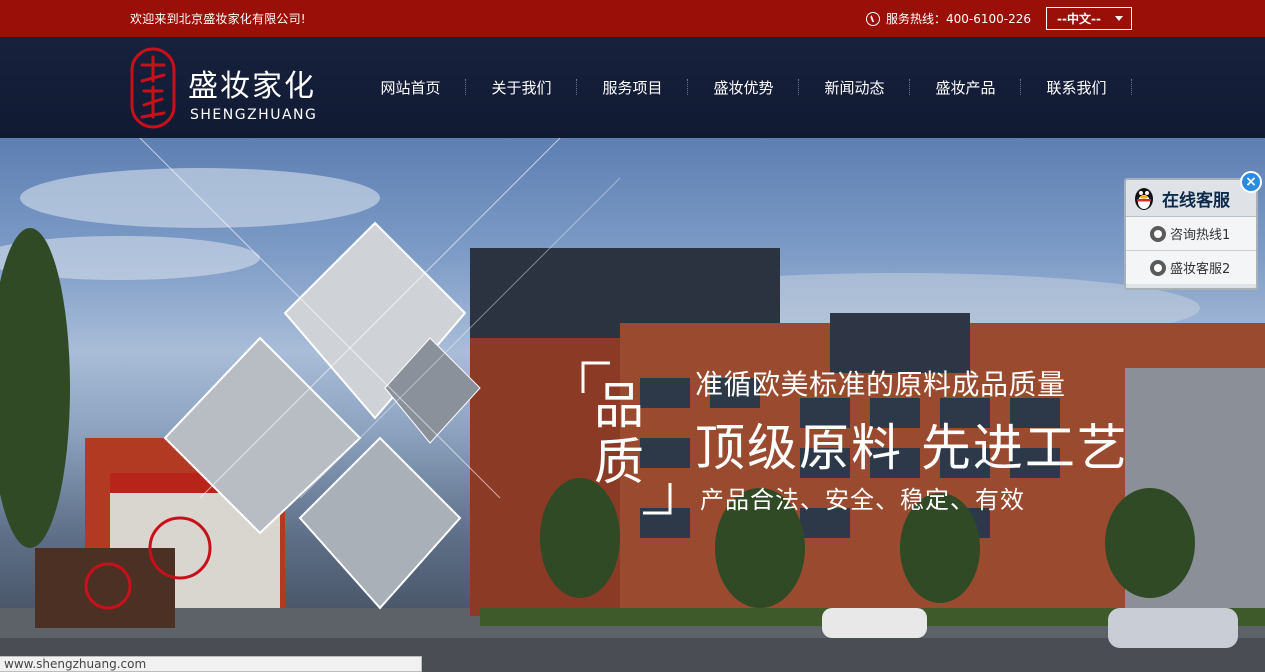 Image resolution: width=1265 pixels, height=672 pixels. What do you see at coordinates (521, 87) in the screenshot?
I see `nav-about: 关于我们` at bounding box center [521, 87].